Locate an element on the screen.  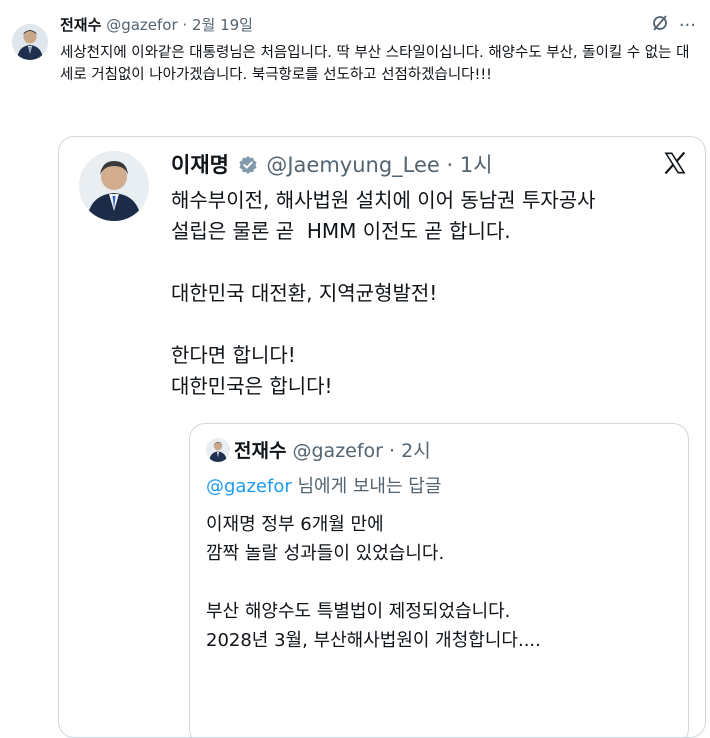
reply-context: @gazefor 님에게 보내는 답글 is located at coordinates (323, 485).